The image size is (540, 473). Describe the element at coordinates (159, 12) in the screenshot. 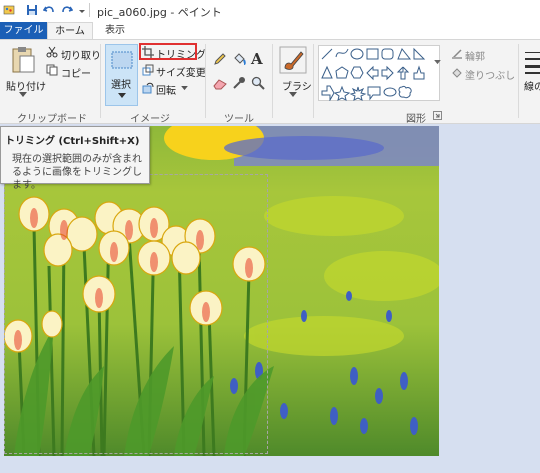

I see `window-title: pic_a060.jpg - ペイント` at that location.